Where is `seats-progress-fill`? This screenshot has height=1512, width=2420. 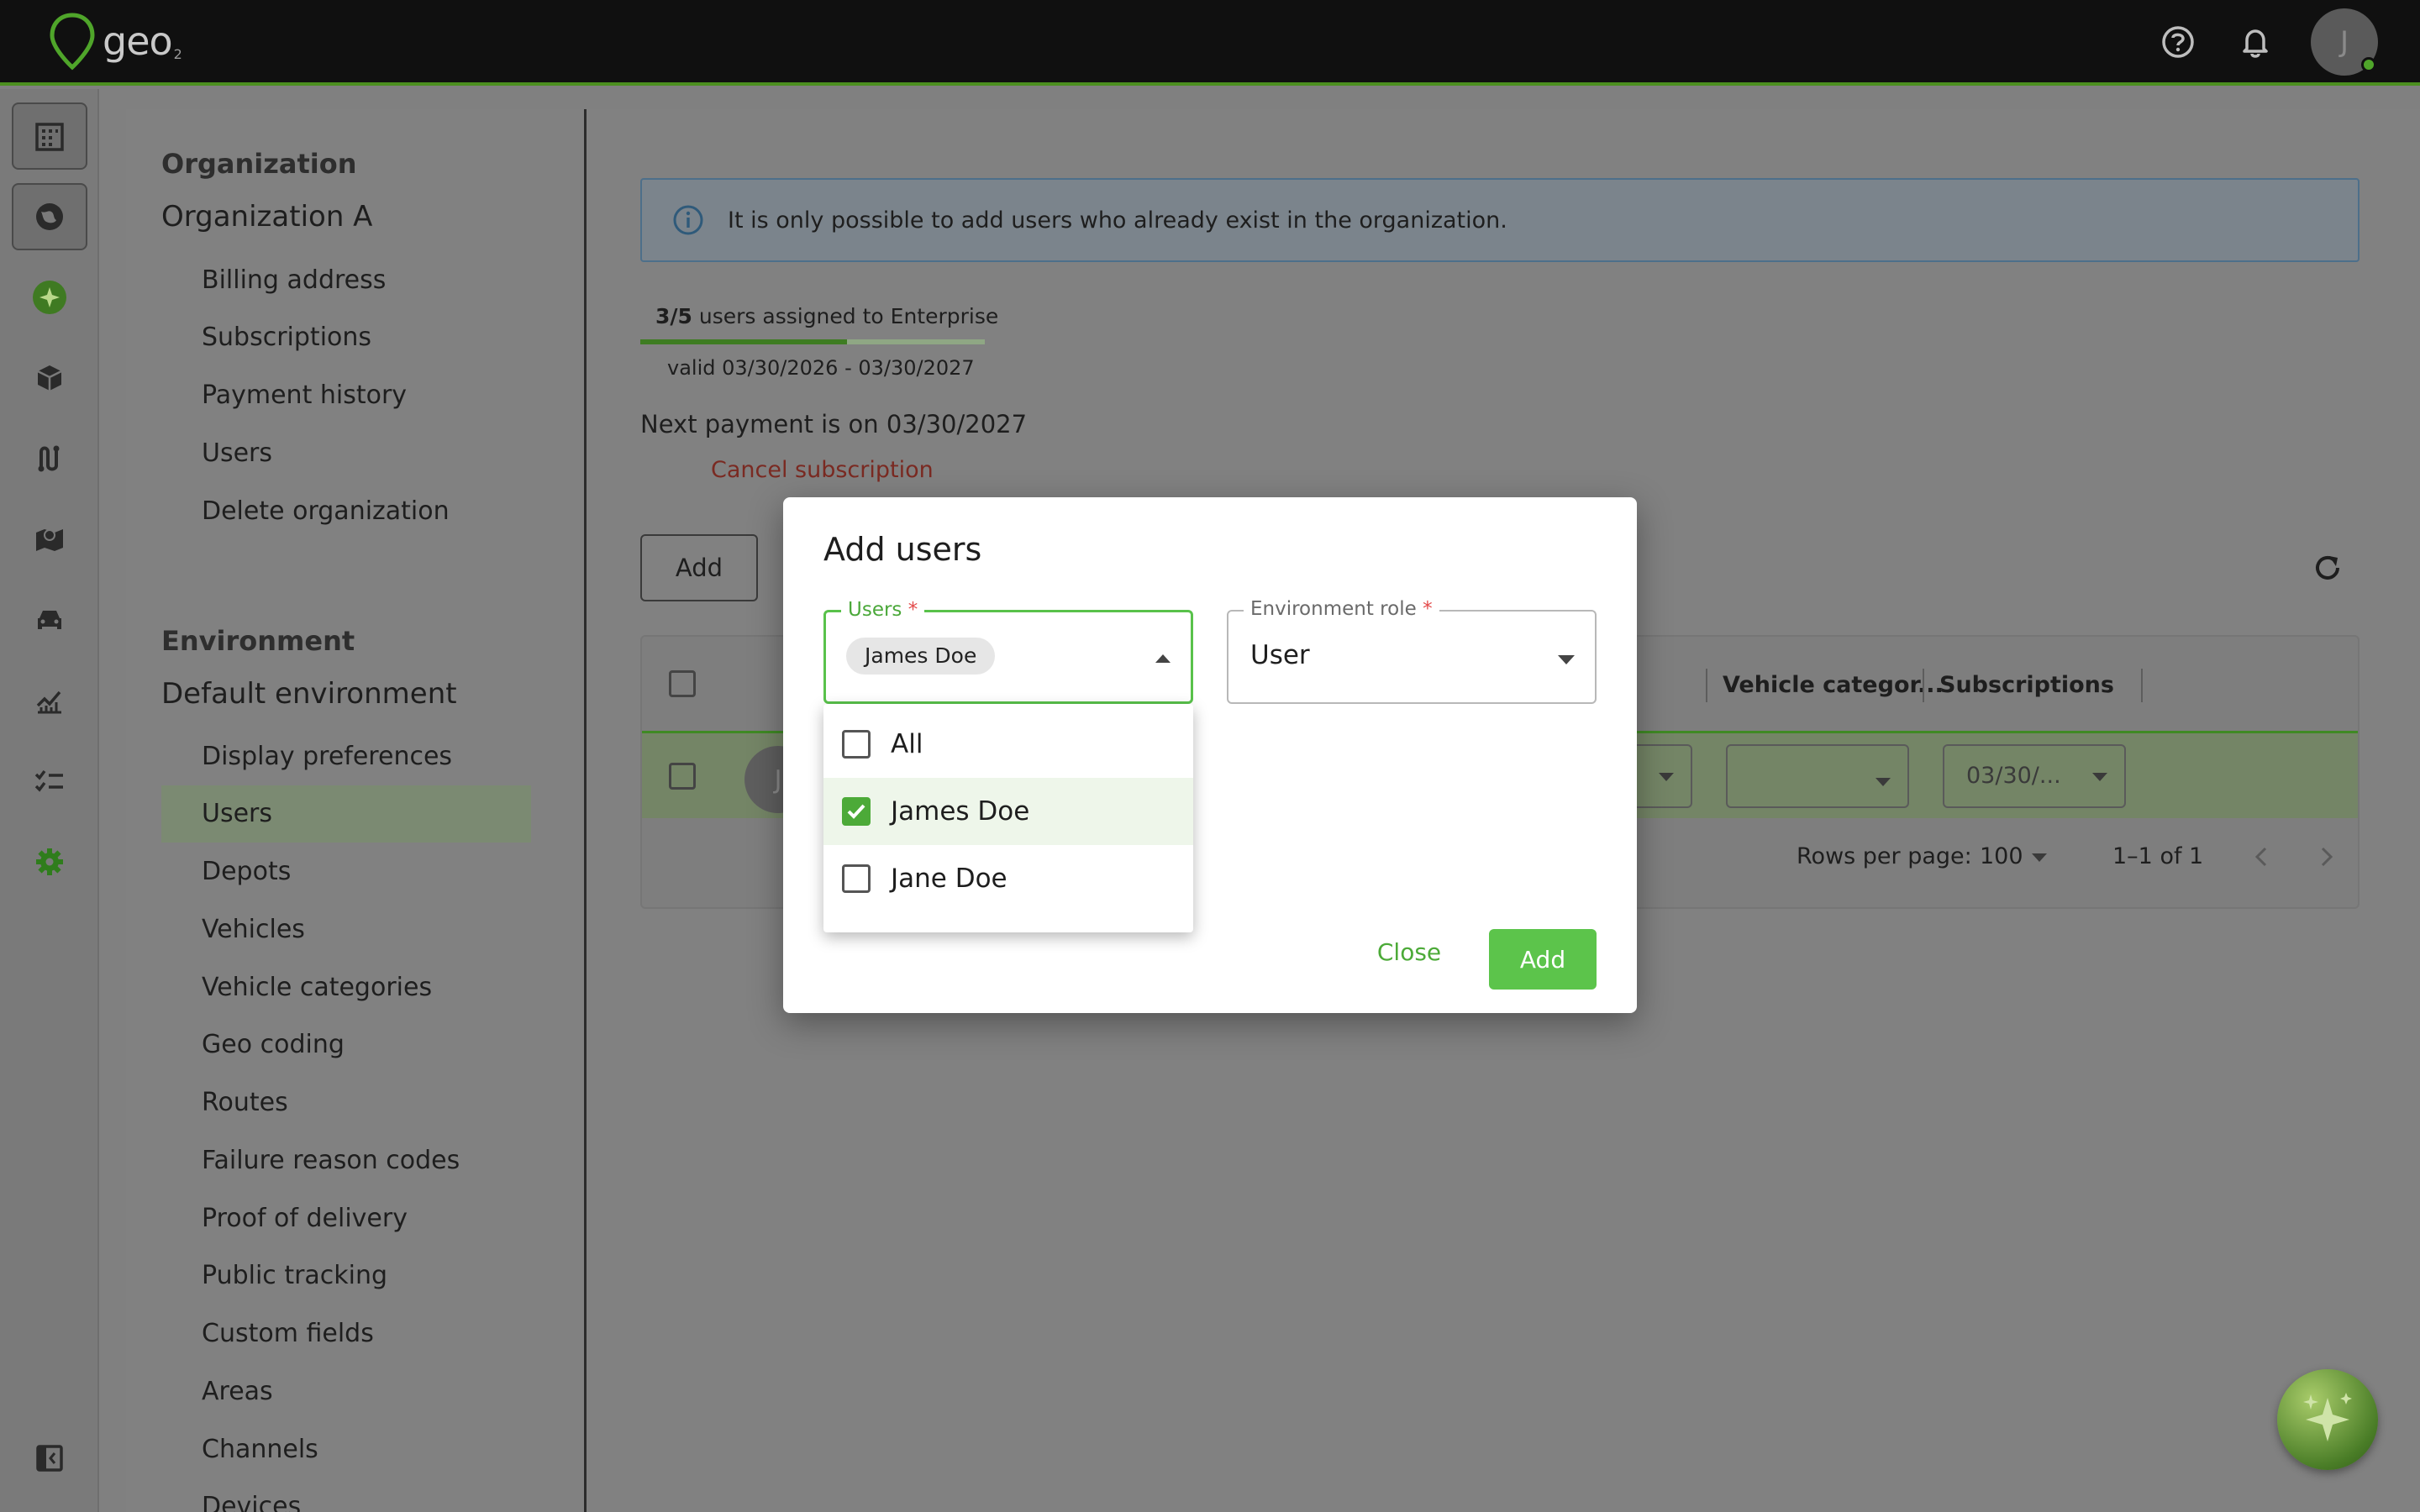
seats-progress-fill is located at coordinates (743, 341).